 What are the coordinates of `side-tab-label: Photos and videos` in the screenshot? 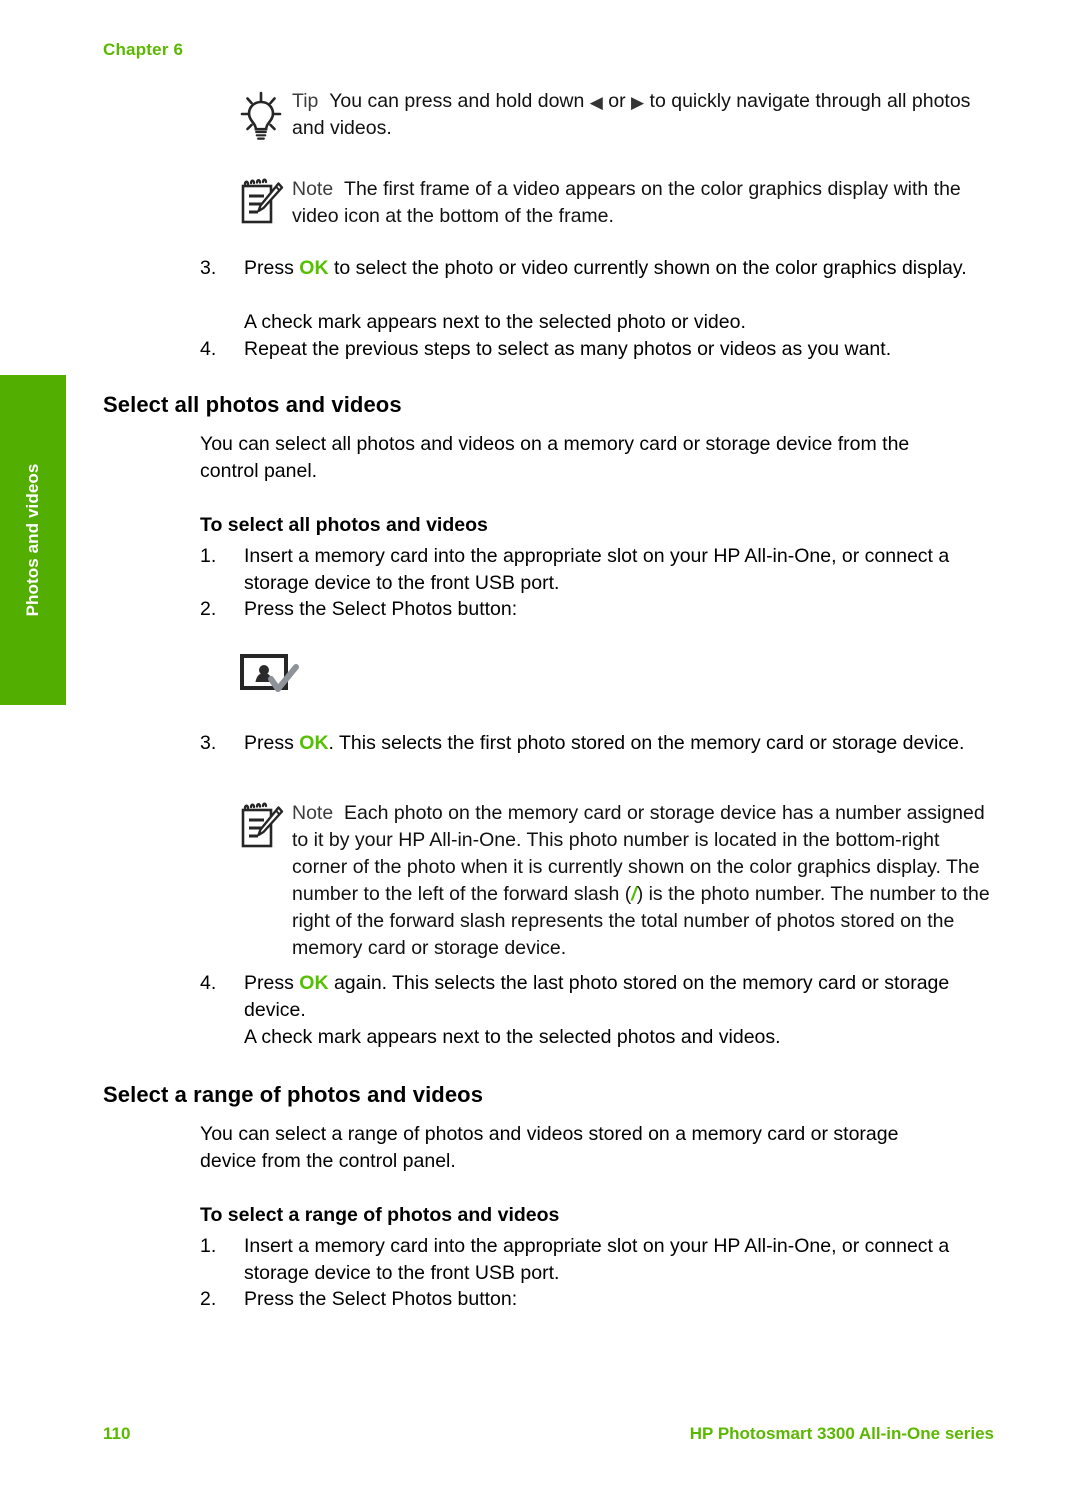 It's located at (32, 540).